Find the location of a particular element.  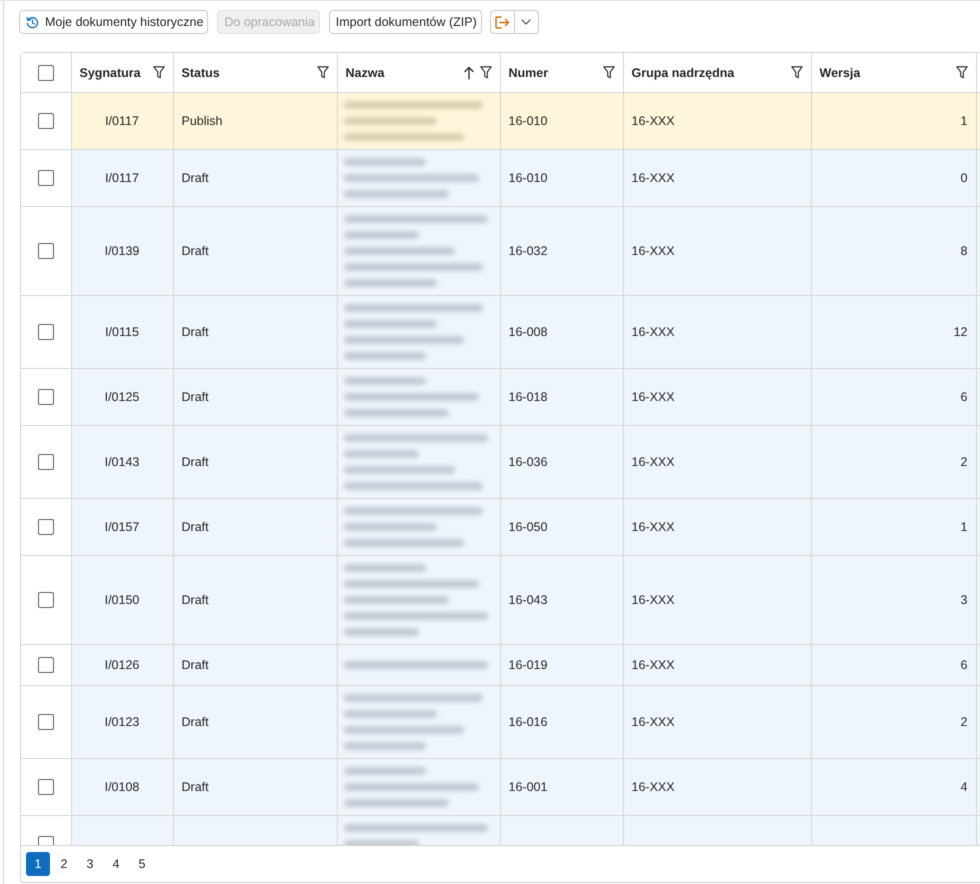

arrow-out-of-box-icon is located at coordinates (502, 22).